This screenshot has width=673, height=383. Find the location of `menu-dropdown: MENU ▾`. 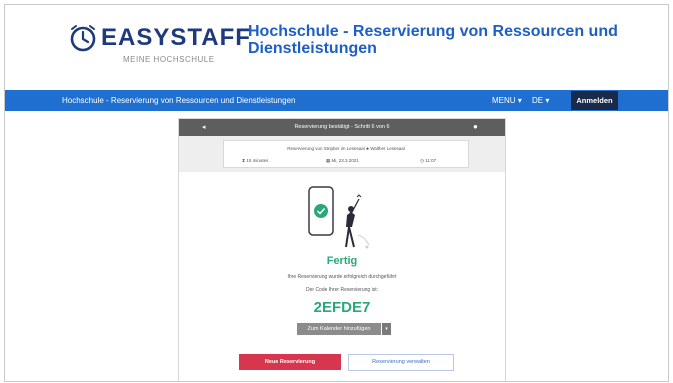

menu-dropdown: MENU ▾ is located at coordinates (507, 100).